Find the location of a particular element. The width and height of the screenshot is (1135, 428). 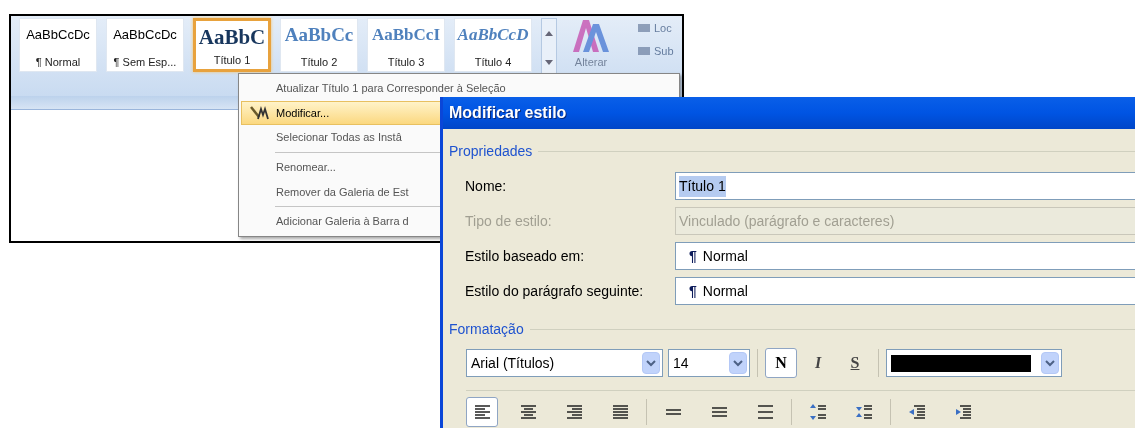

space-after-icon is located at coordinates (864, 412).